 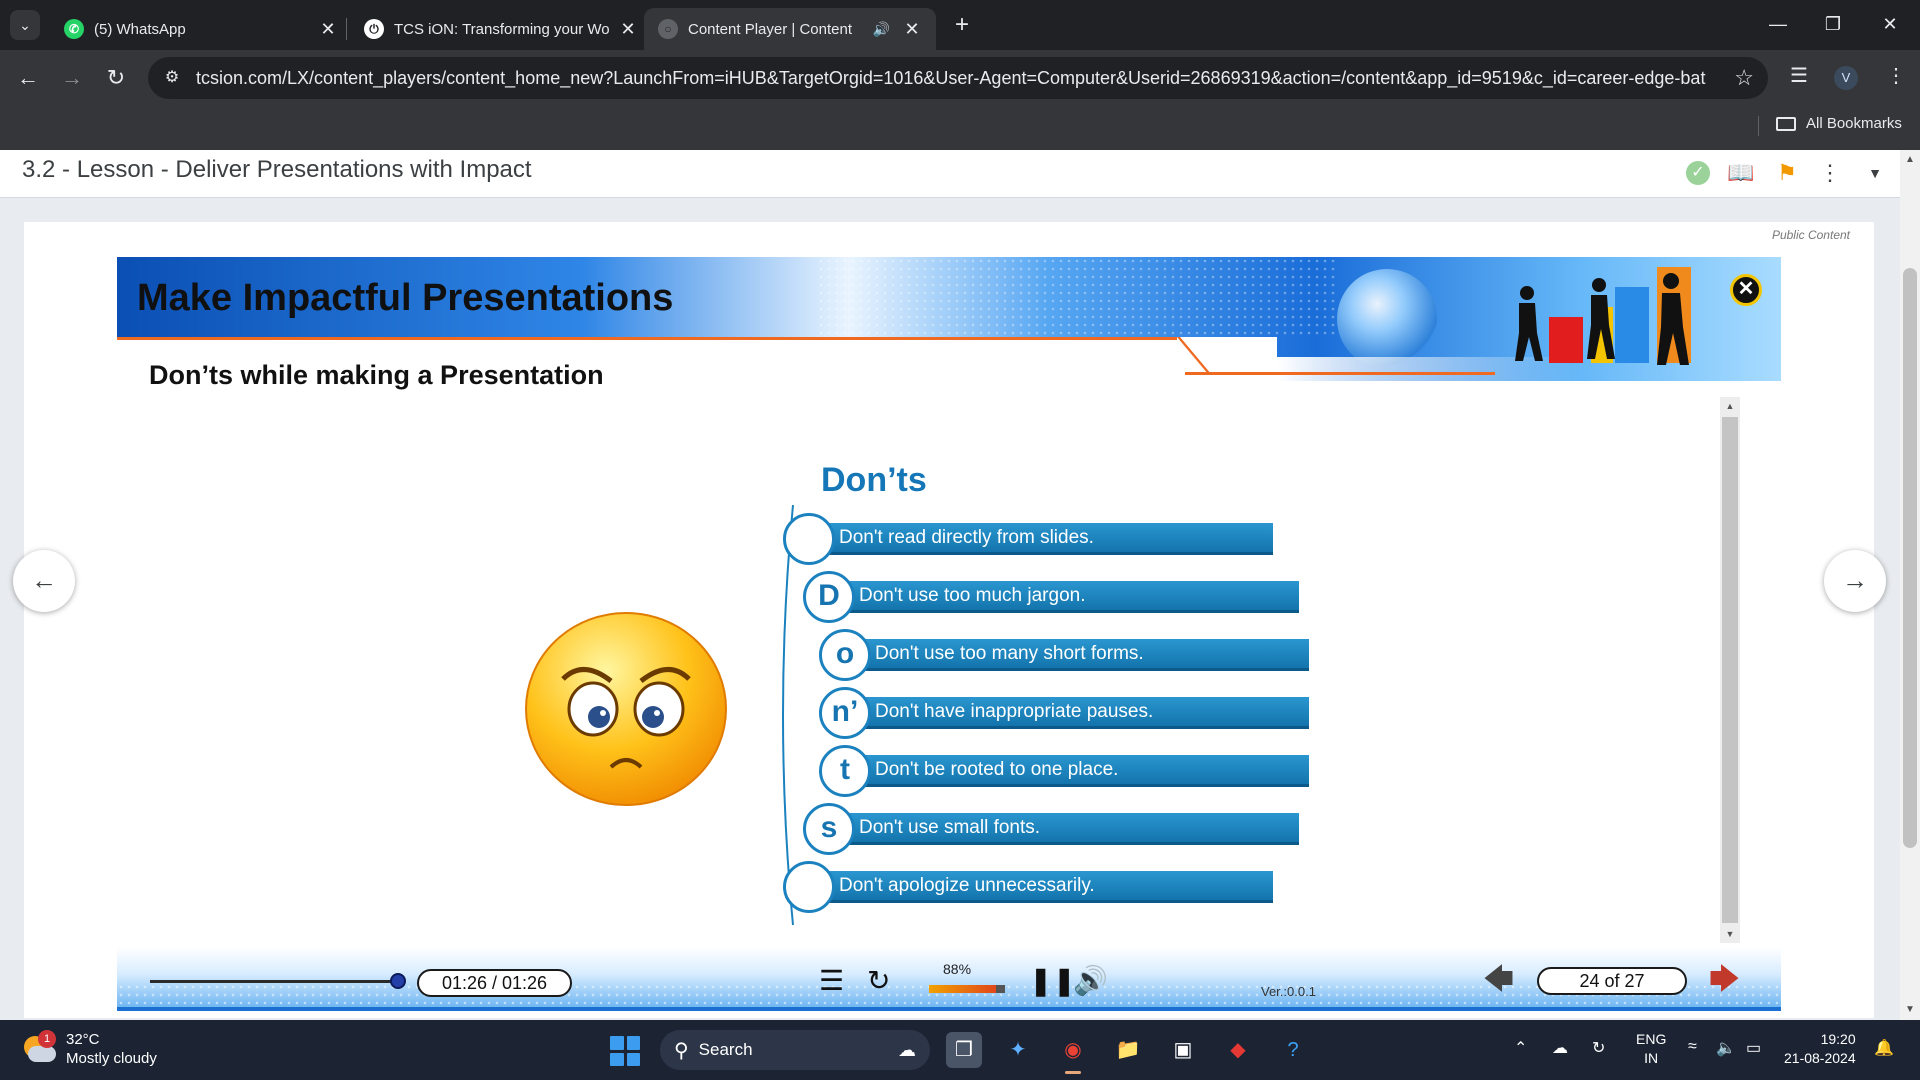 I want to click on figure-body, so click(x=1529, y=332).